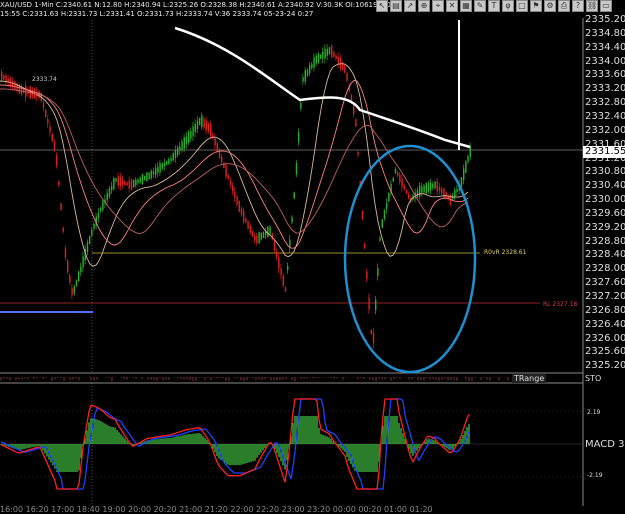 The width and height of the screenshot is (625, 514). What do you see at coordinates (605, 227) in the screenshot?
I see `price-axis-label: 2329.20` at bounding box center [605, 227].